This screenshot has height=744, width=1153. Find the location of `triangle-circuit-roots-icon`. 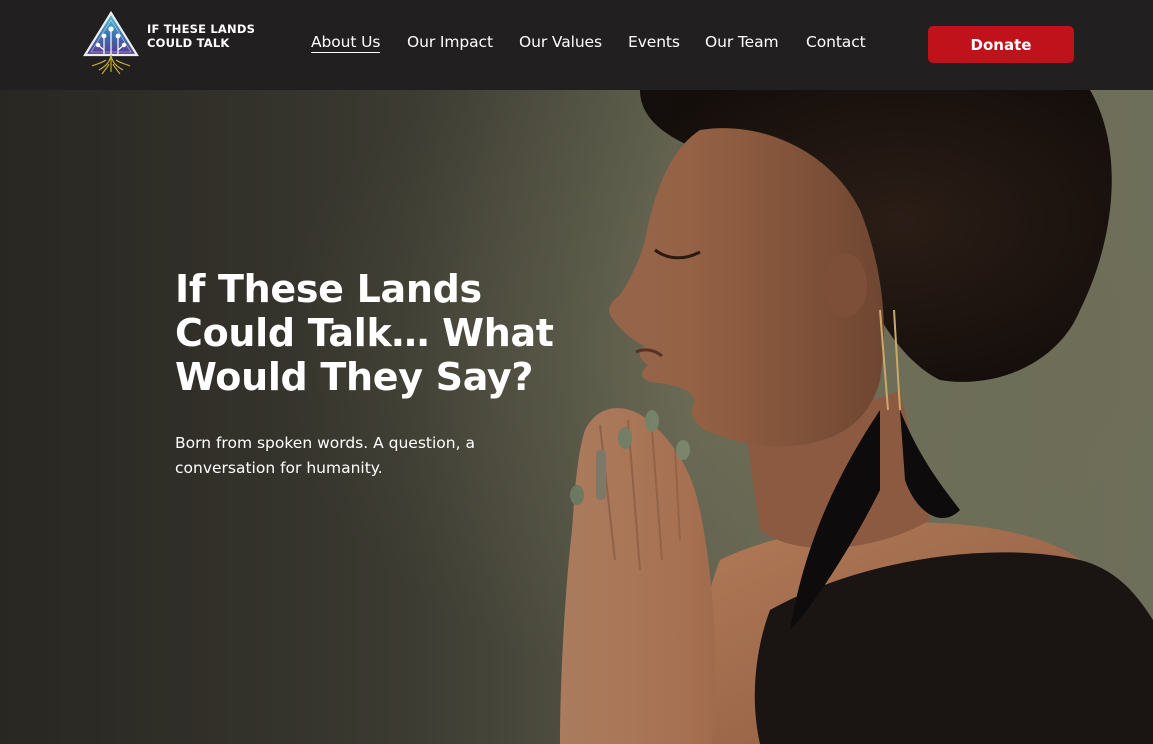

triangle-circuit-roots-icon is located at coordinates (111, 42).